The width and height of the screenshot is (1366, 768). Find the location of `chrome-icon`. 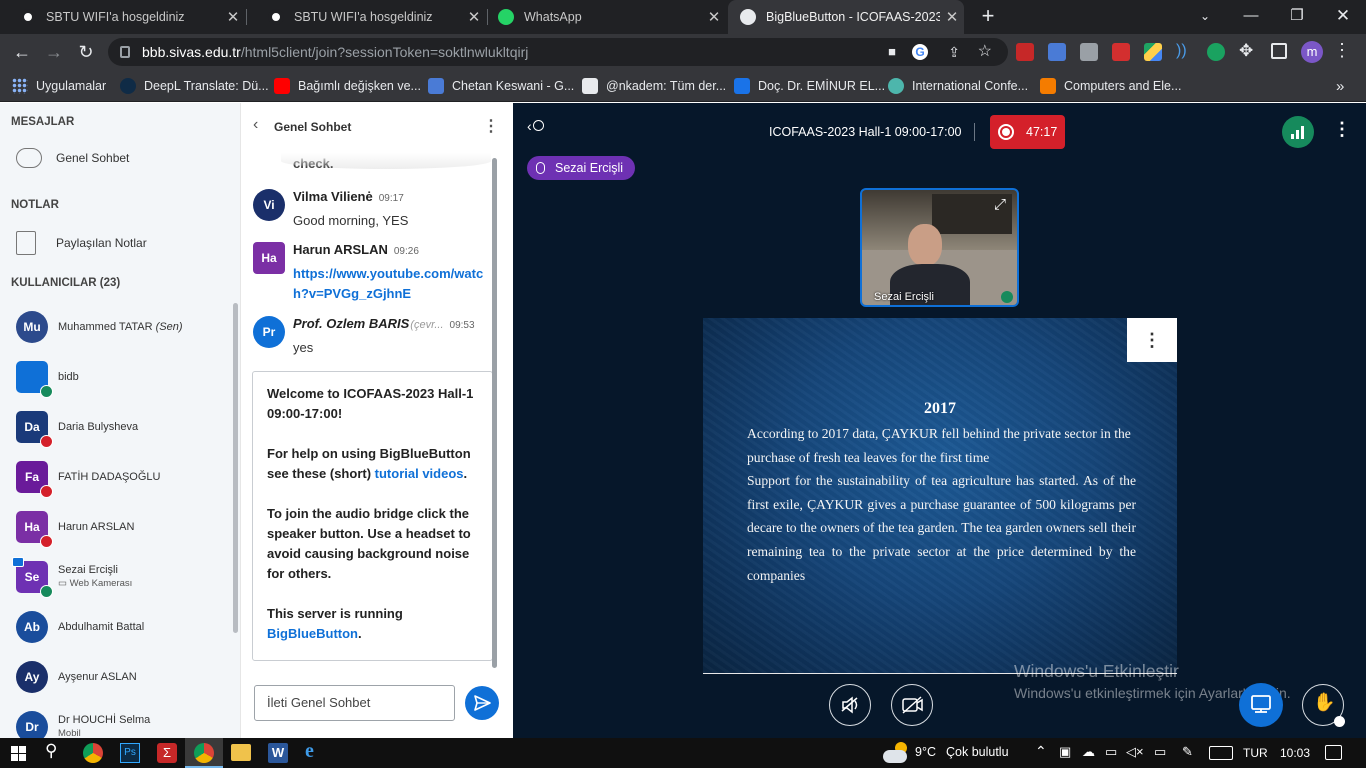

chrome-icon is located at coordinates (93, 753).